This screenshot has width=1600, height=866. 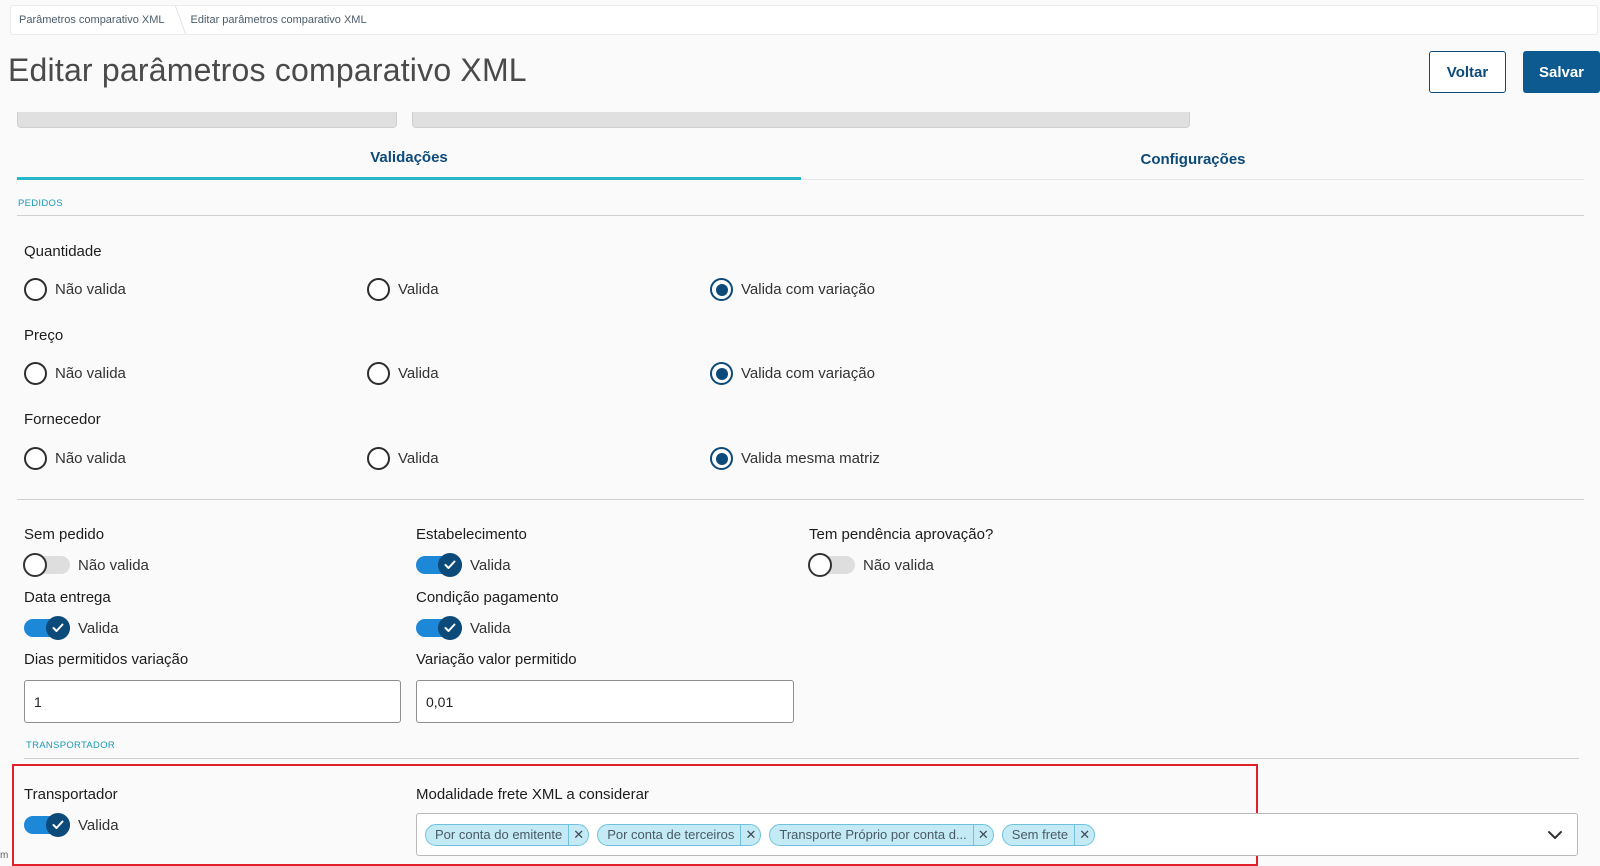 What do you see at coordinates (71, 745) in the screenshot?
I see `section-transportador: TRANSPORTADOR` at bounding box center [71, 745].